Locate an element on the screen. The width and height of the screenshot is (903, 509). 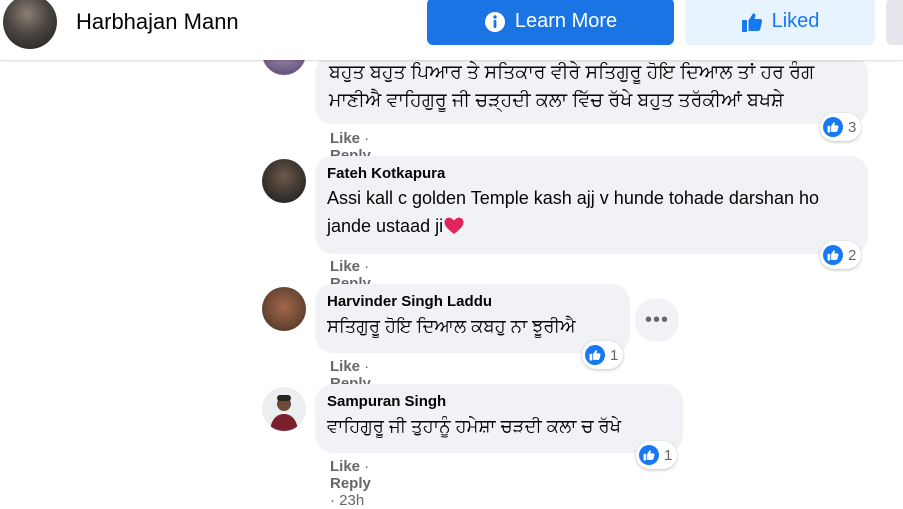
liked-label: Liked is located at coordinates (795, 21).